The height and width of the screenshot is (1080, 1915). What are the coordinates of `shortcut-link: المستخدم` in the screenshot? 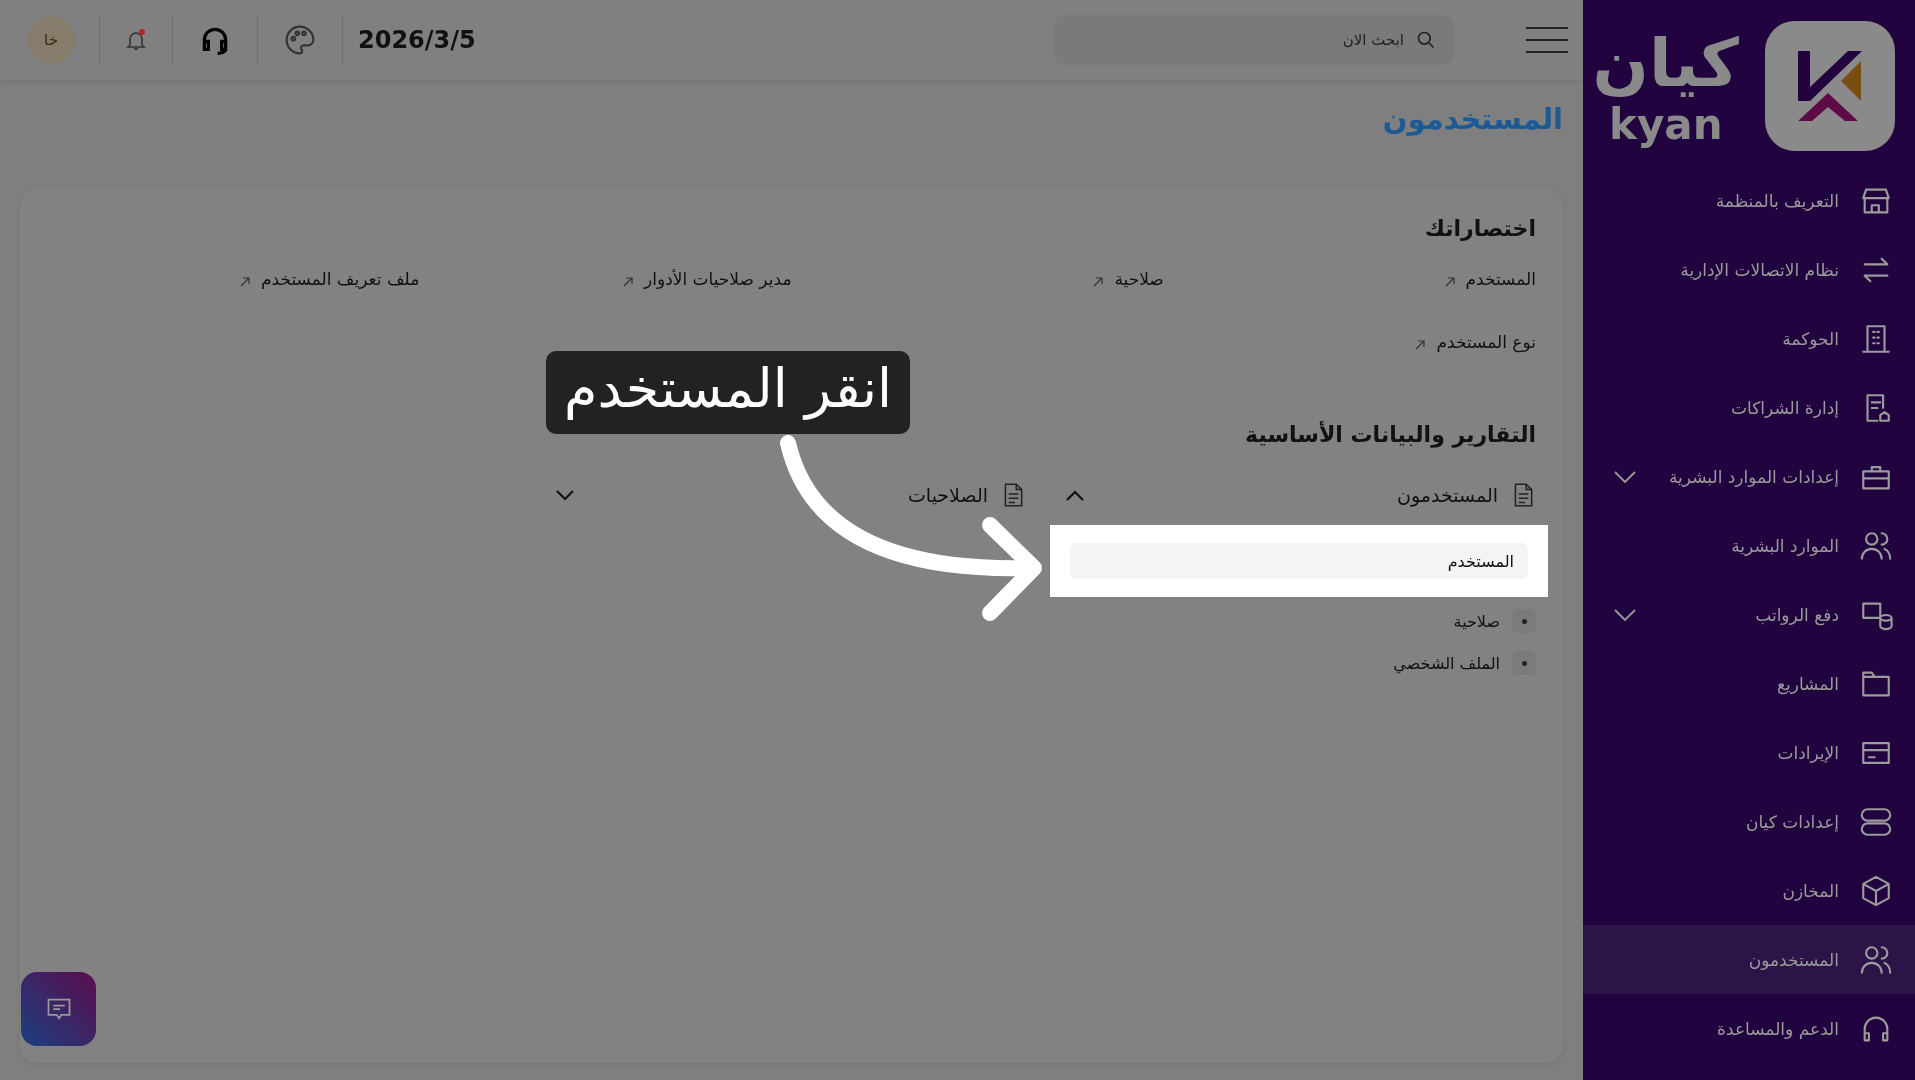 It's located at (1489, 279).